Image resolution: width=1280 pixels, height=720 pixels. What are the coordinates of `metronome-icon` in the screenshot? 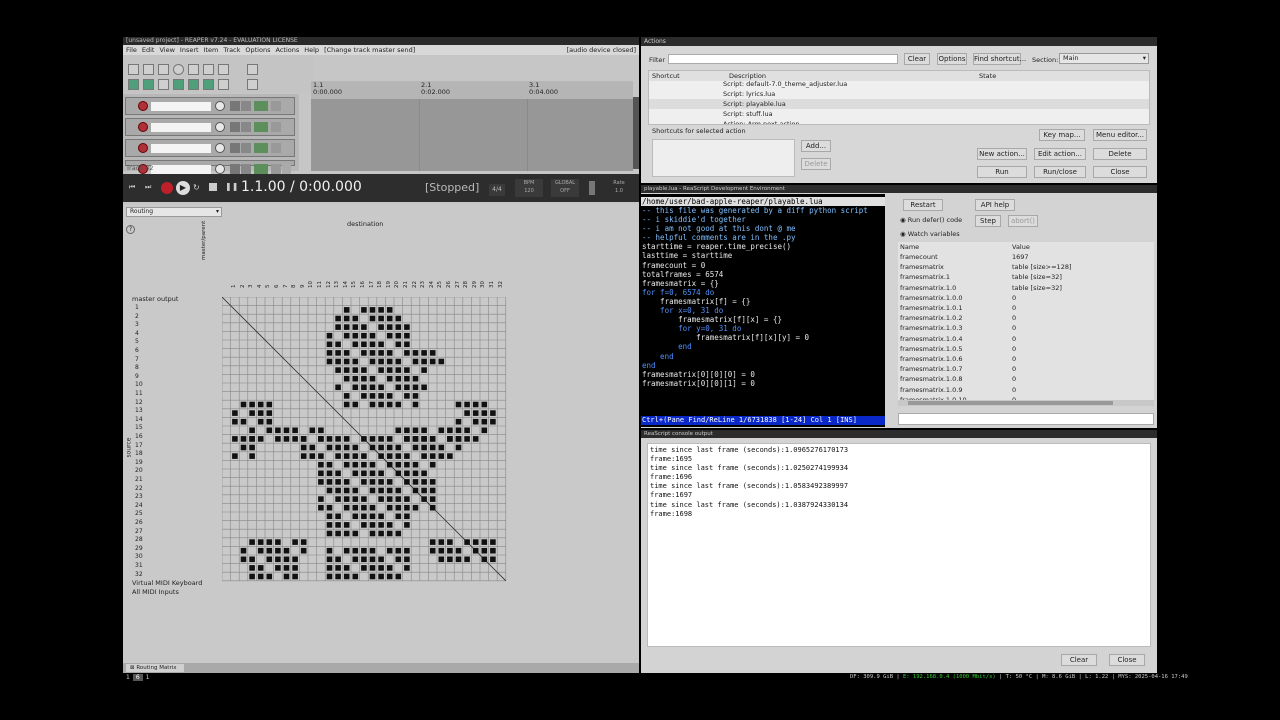 It's located at (252, 69).